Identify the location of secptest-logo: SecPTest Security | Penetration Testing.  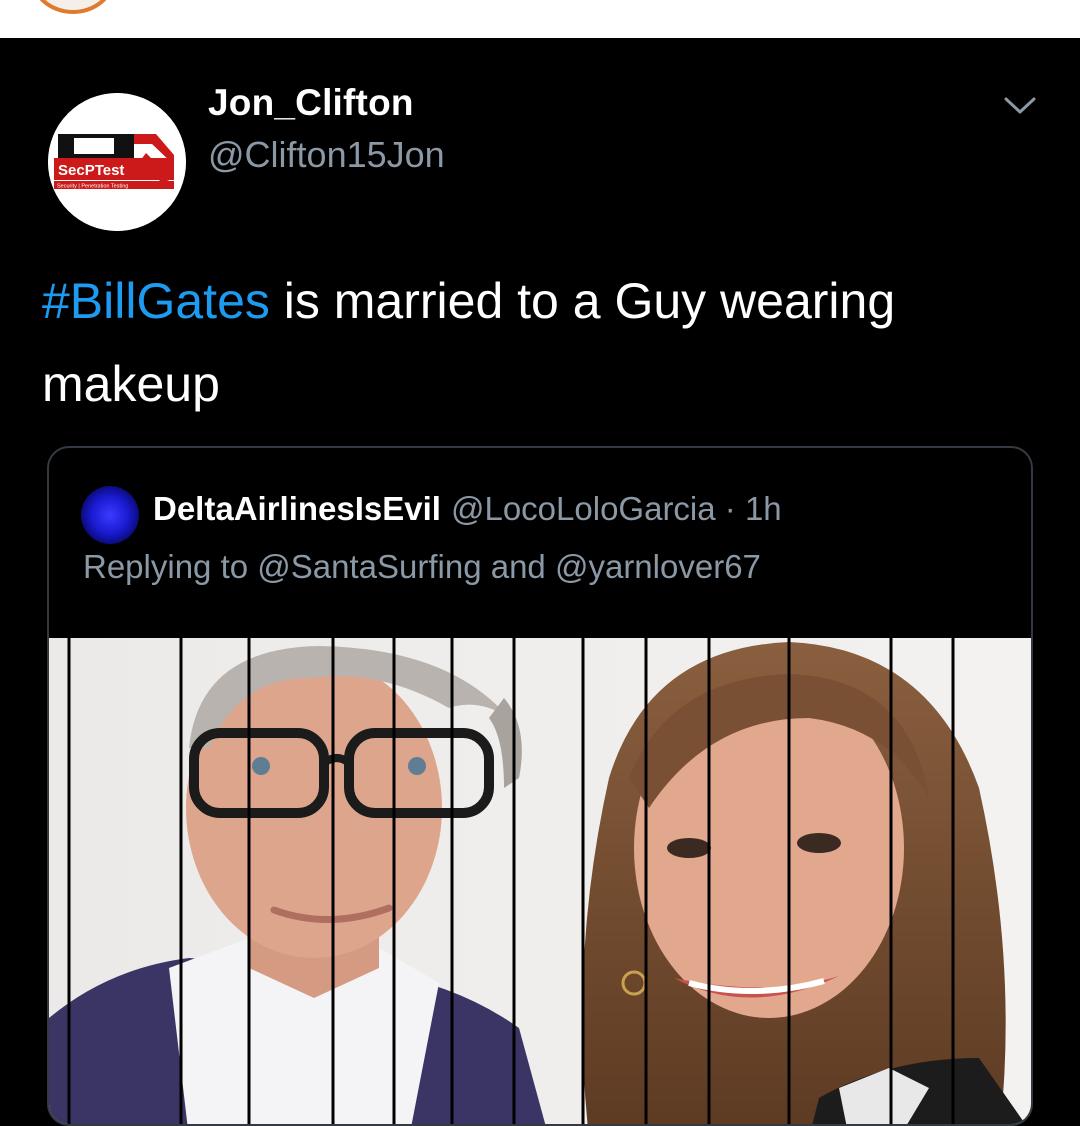
(117, 162).